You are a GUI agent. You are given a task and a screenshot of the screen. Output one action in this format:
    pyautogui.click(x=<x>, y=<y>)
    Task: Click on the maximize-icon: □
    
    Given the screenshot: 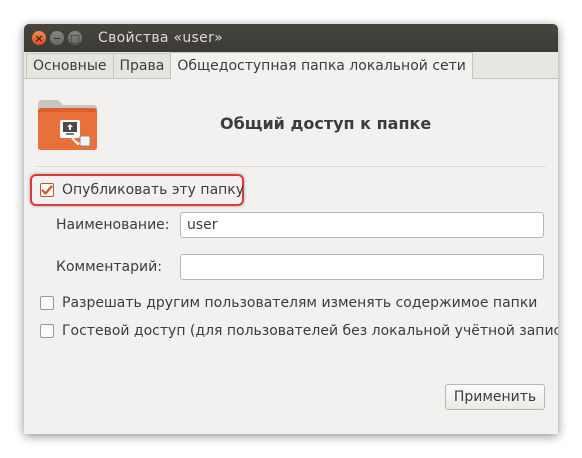 What is the action you would take?
    pyautogui.click(x=75, y=38)
    